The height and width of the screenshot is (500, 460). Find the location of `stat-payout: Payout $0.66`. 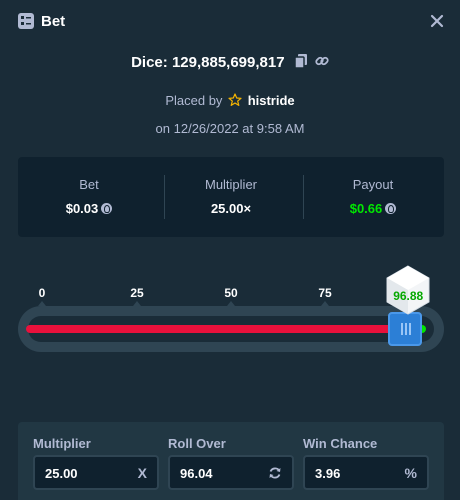

stat-payout: Payout $0.66 is located at coordinates (373, 197).